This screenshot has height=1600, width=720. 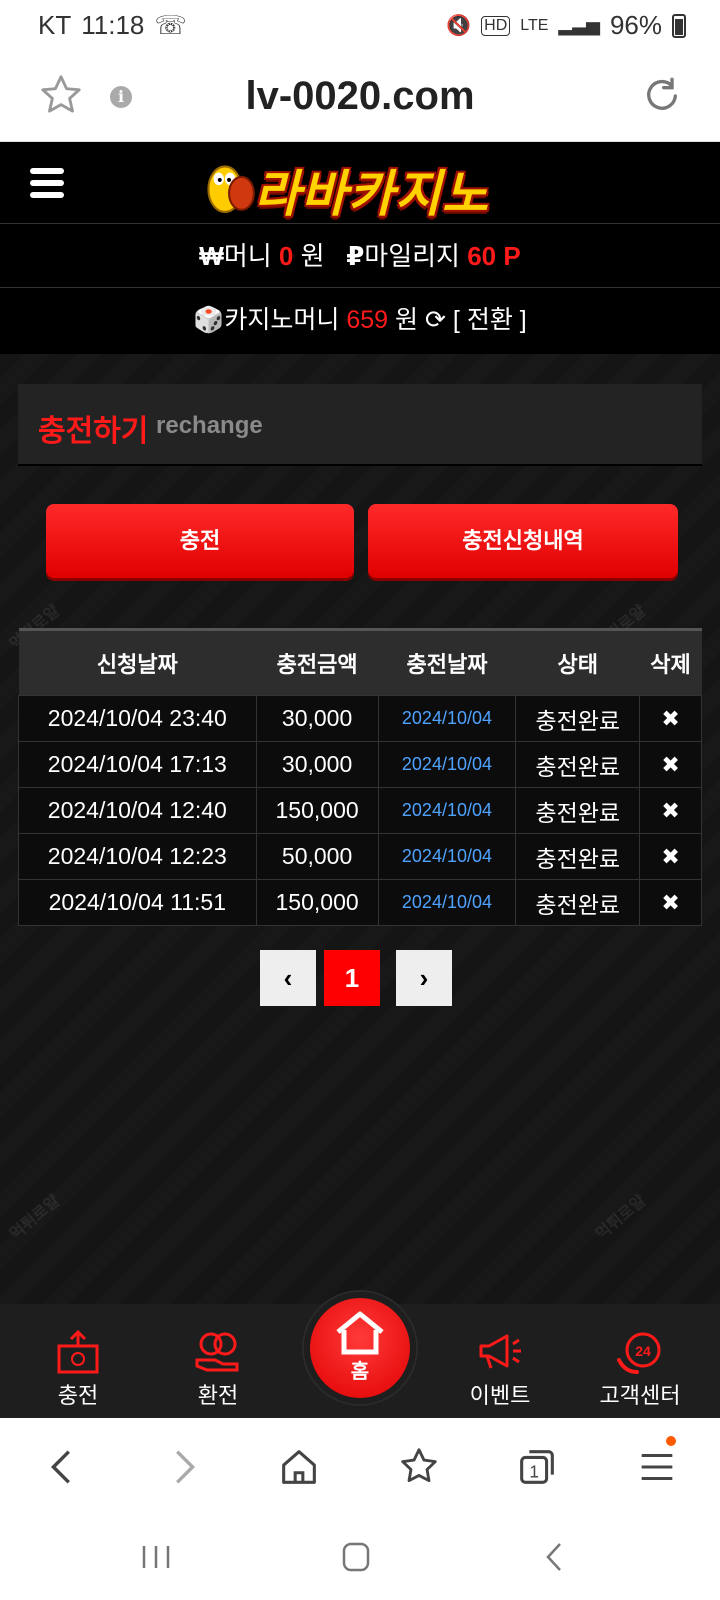 I want to click on notification-dot, so click(x=671, y=1441).